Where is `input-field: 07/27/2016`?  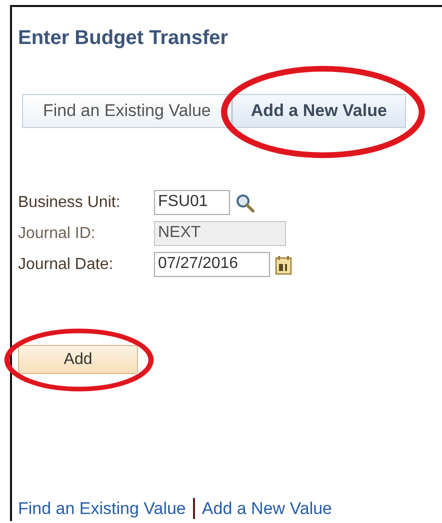
input-field: 07/27/2016 is located at coordinates (212, 264).